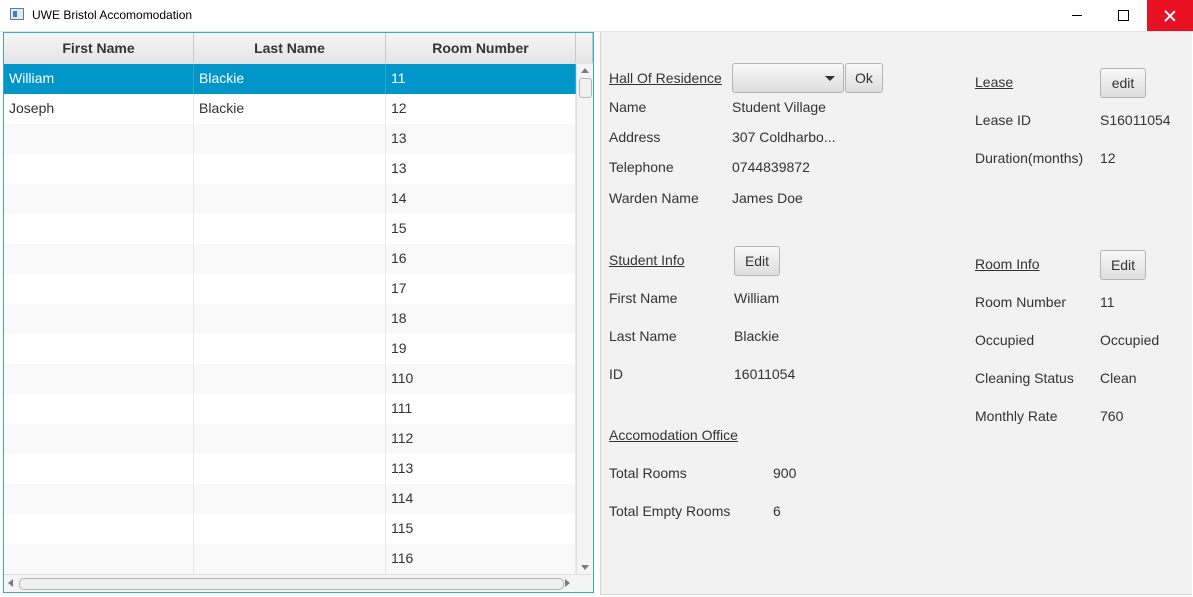  Describe the element at coordinates (647, 260) in the screenshot. I see `student-heading: Student Info` at that location.